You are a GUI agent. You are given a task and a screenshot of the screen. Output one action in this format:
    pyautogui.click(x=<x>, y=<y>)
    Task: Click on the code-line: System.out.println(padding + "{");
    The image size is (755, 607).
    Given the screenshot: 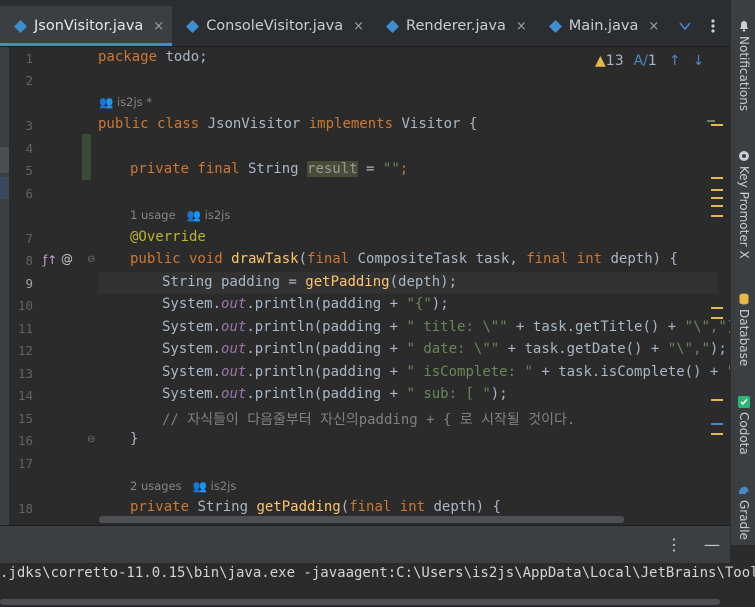 What is the action you would take?
    pyautogui.click(x=305, y=304)
    